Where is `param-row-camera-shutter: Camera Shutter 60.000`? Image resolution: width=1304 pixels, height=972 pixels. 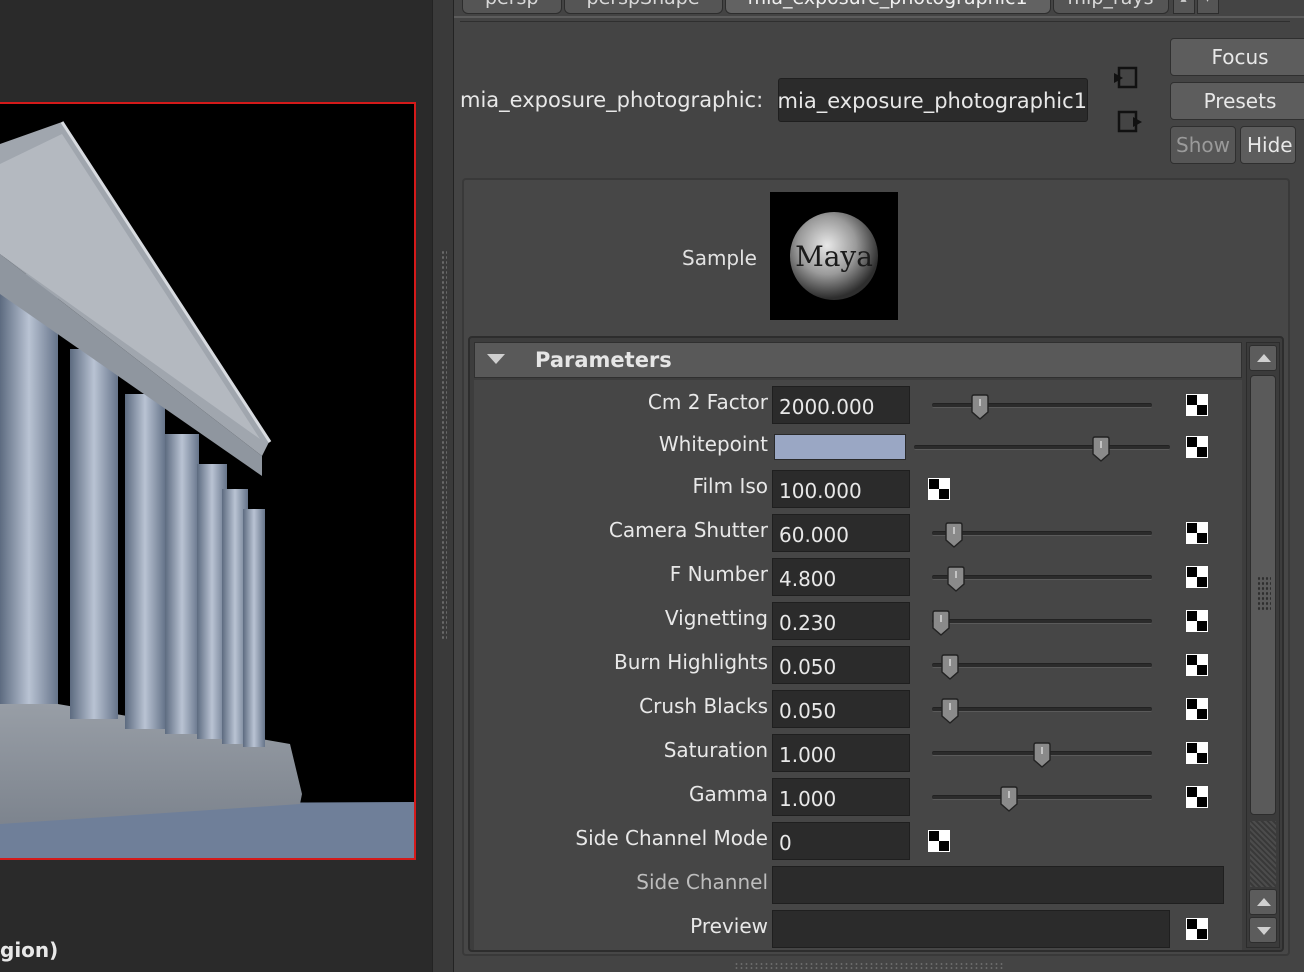 param-row-camera-shutter: Camera Shutter 60.000 is located at coordinates (858, 532).